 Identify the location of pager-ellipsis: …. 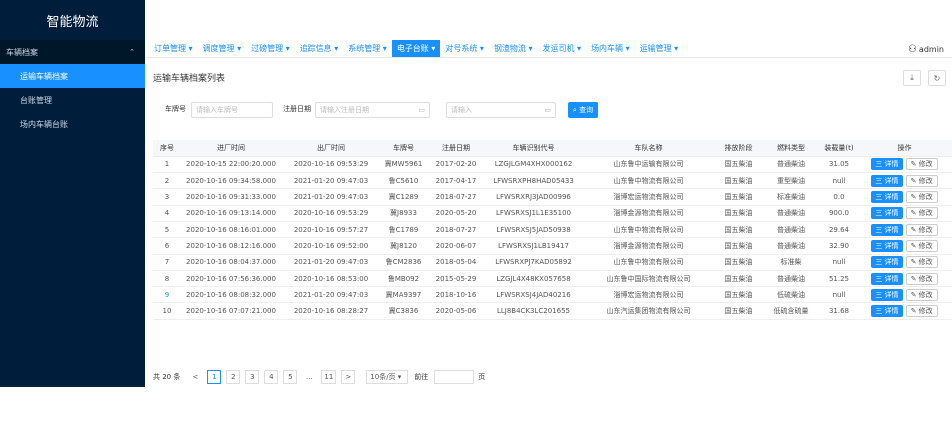
(309, 377).